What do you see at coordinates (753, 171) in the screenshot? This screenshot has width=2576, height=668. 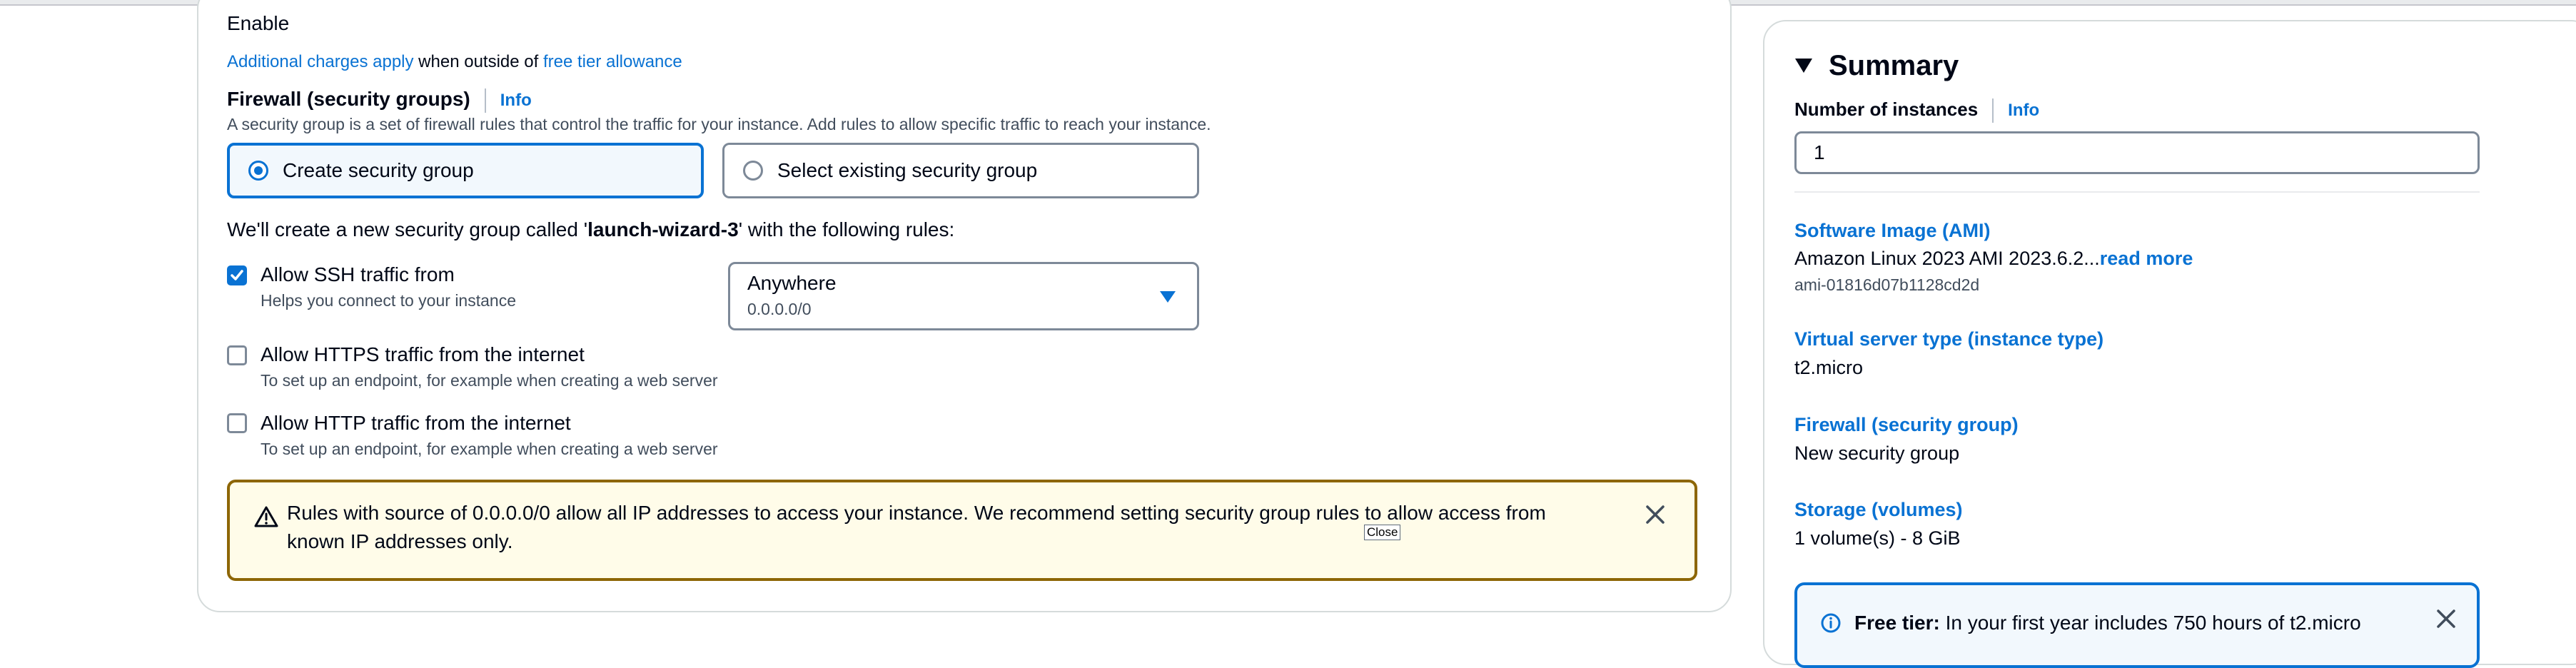 I see `select-existing-security-group-radio` at bounding box center [753, 171].